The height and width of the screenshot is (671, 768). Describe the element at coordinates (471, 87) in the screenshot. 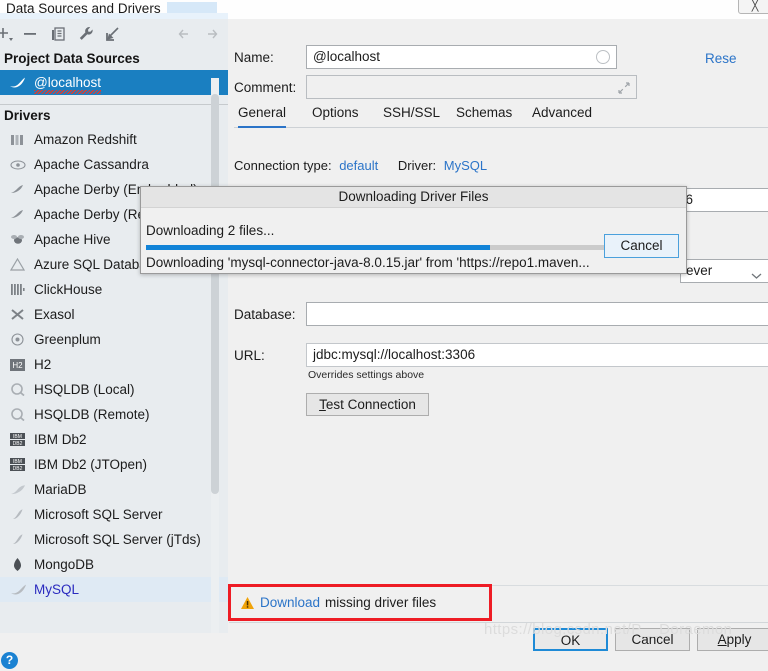

I see `comment-input` at that location.